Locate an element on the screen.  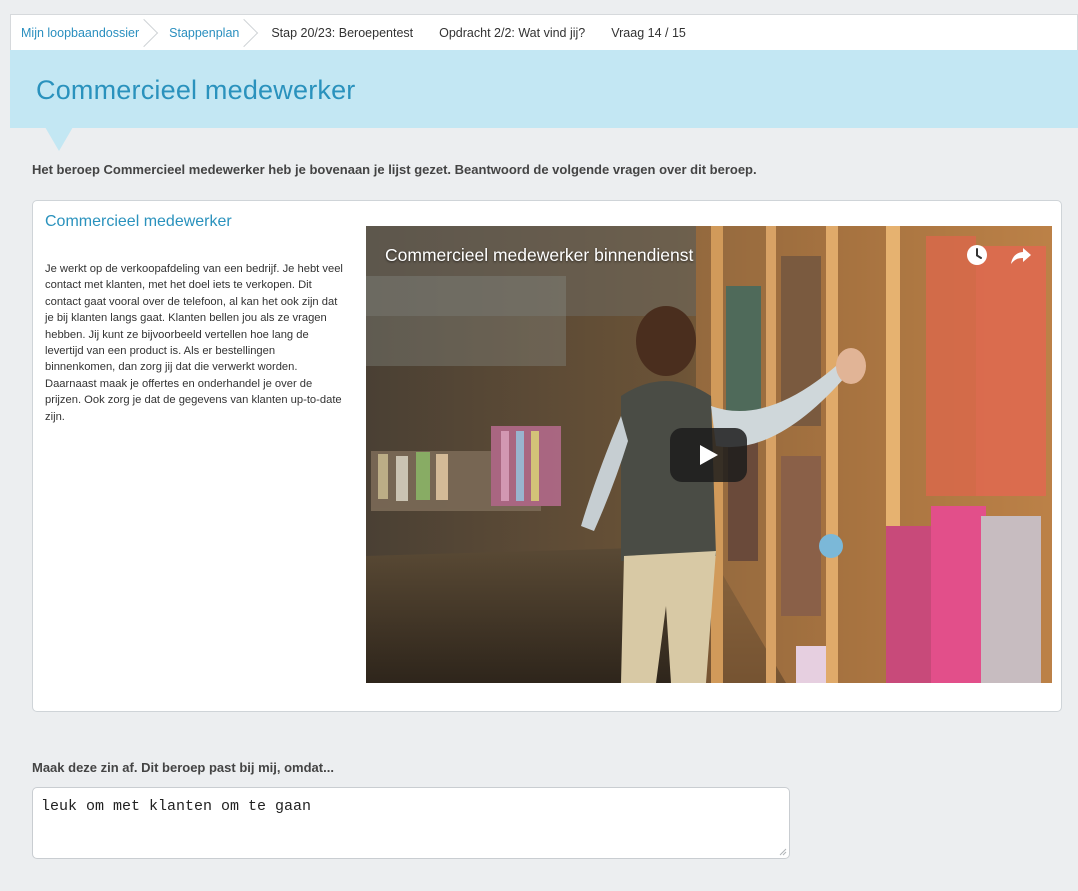
answer-textarea: leuk om met klanten om te gaan is located at coordinates (411, 823).